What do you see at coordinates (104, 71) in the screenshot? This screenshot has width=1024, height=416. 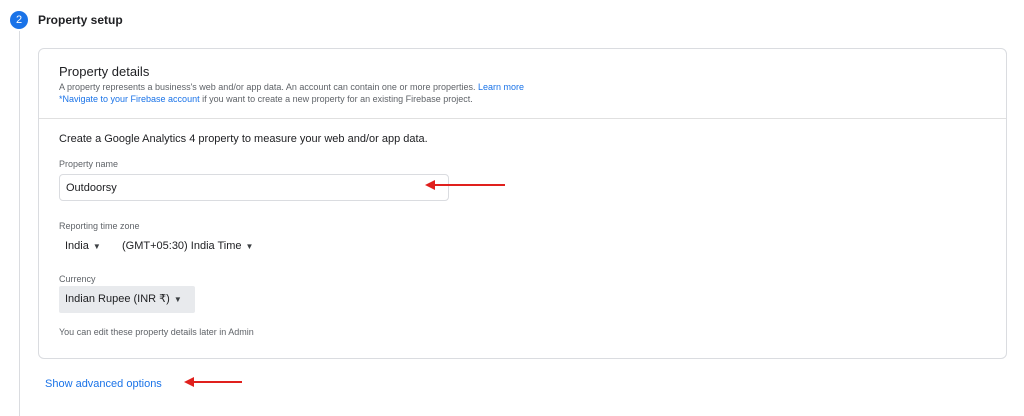 I see `card-title: Property details` at bounding box center [104, 71].